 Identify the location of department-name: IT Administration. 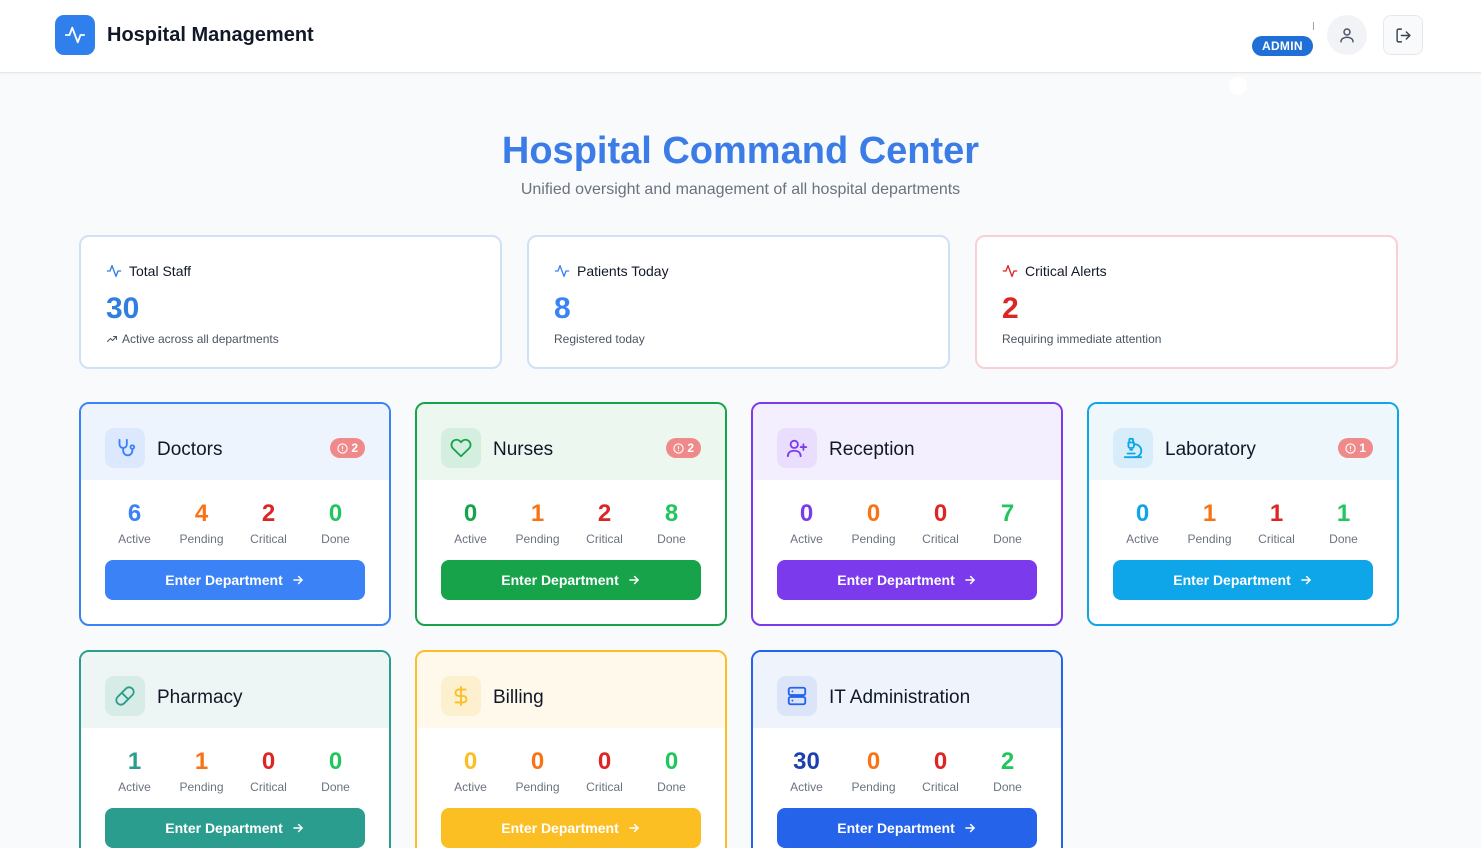
(900, 697).